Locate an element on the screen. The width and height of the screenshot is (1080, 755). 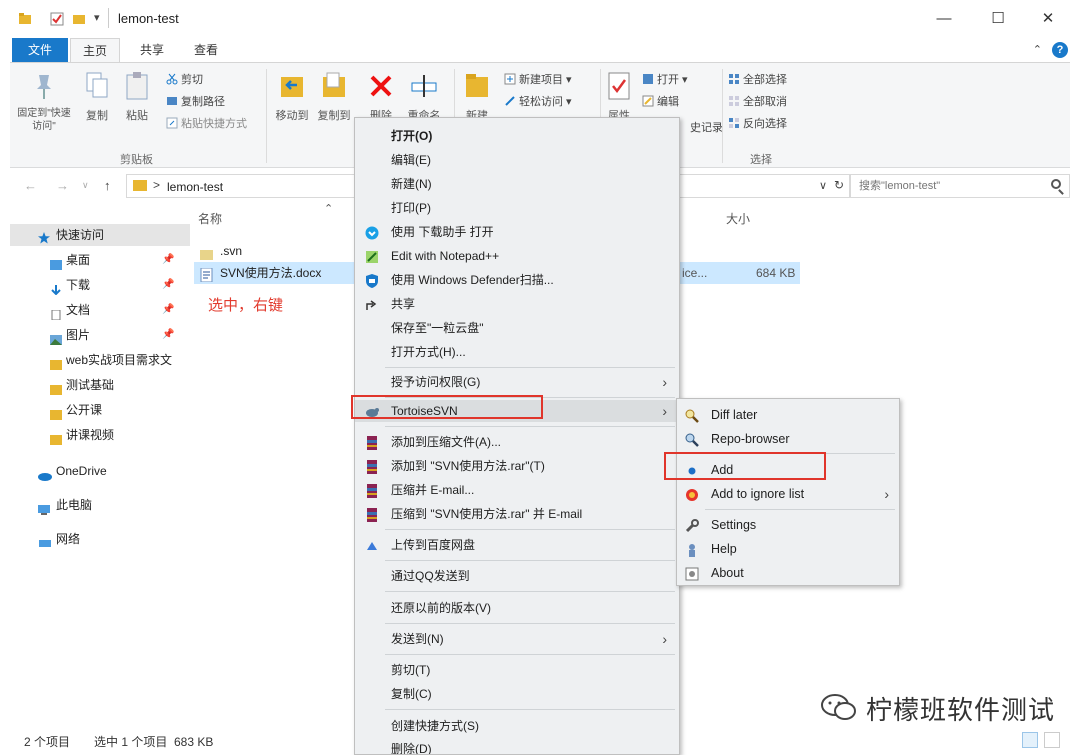
menu-share: 共享 is located at coordinates (517, 304).